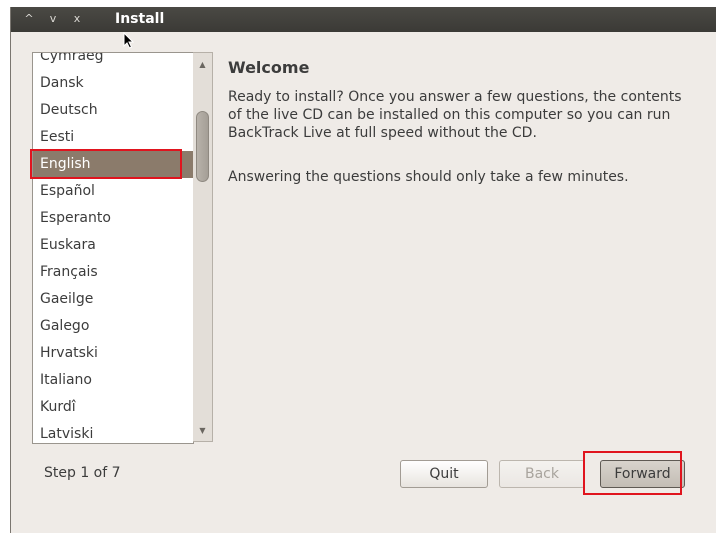 The width and height of the screenshot is (716, 533). What do you see at coordinates (53, 19) in the screenshot?
I see `minimize-down-icon: v` at bounding box center [53, 19].